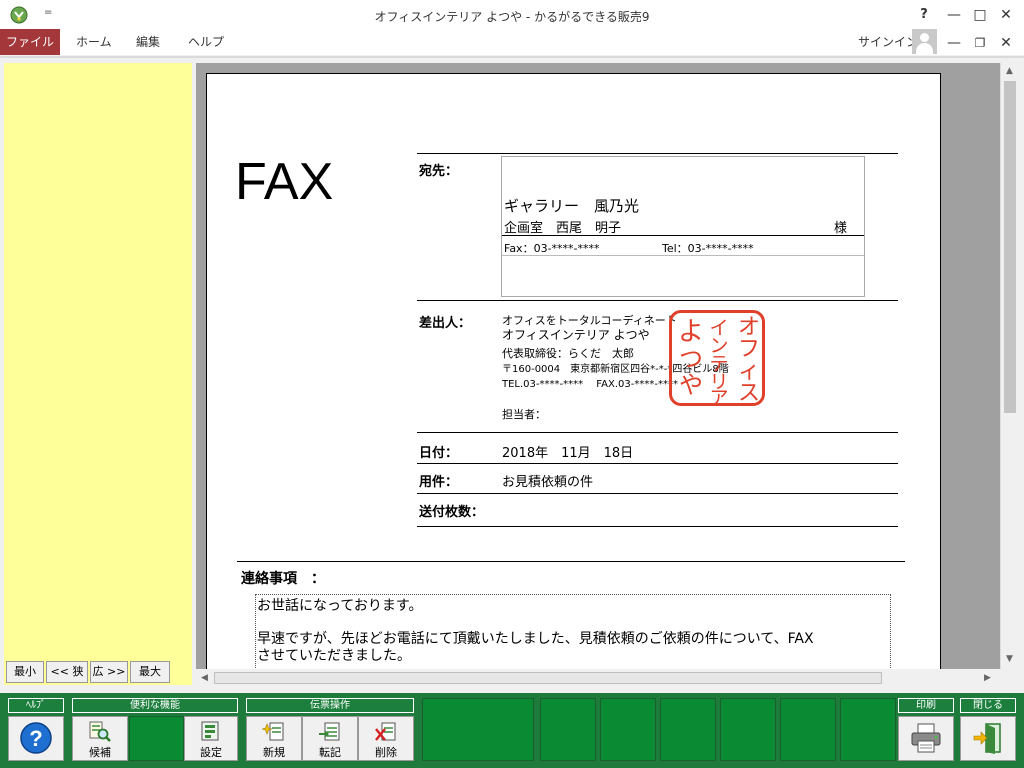 The image size is (1024, 768). Describe the element at coordinates (576, 335) in the screenshot. I see `sender-company: オフィスインテリア よつや` at that location.